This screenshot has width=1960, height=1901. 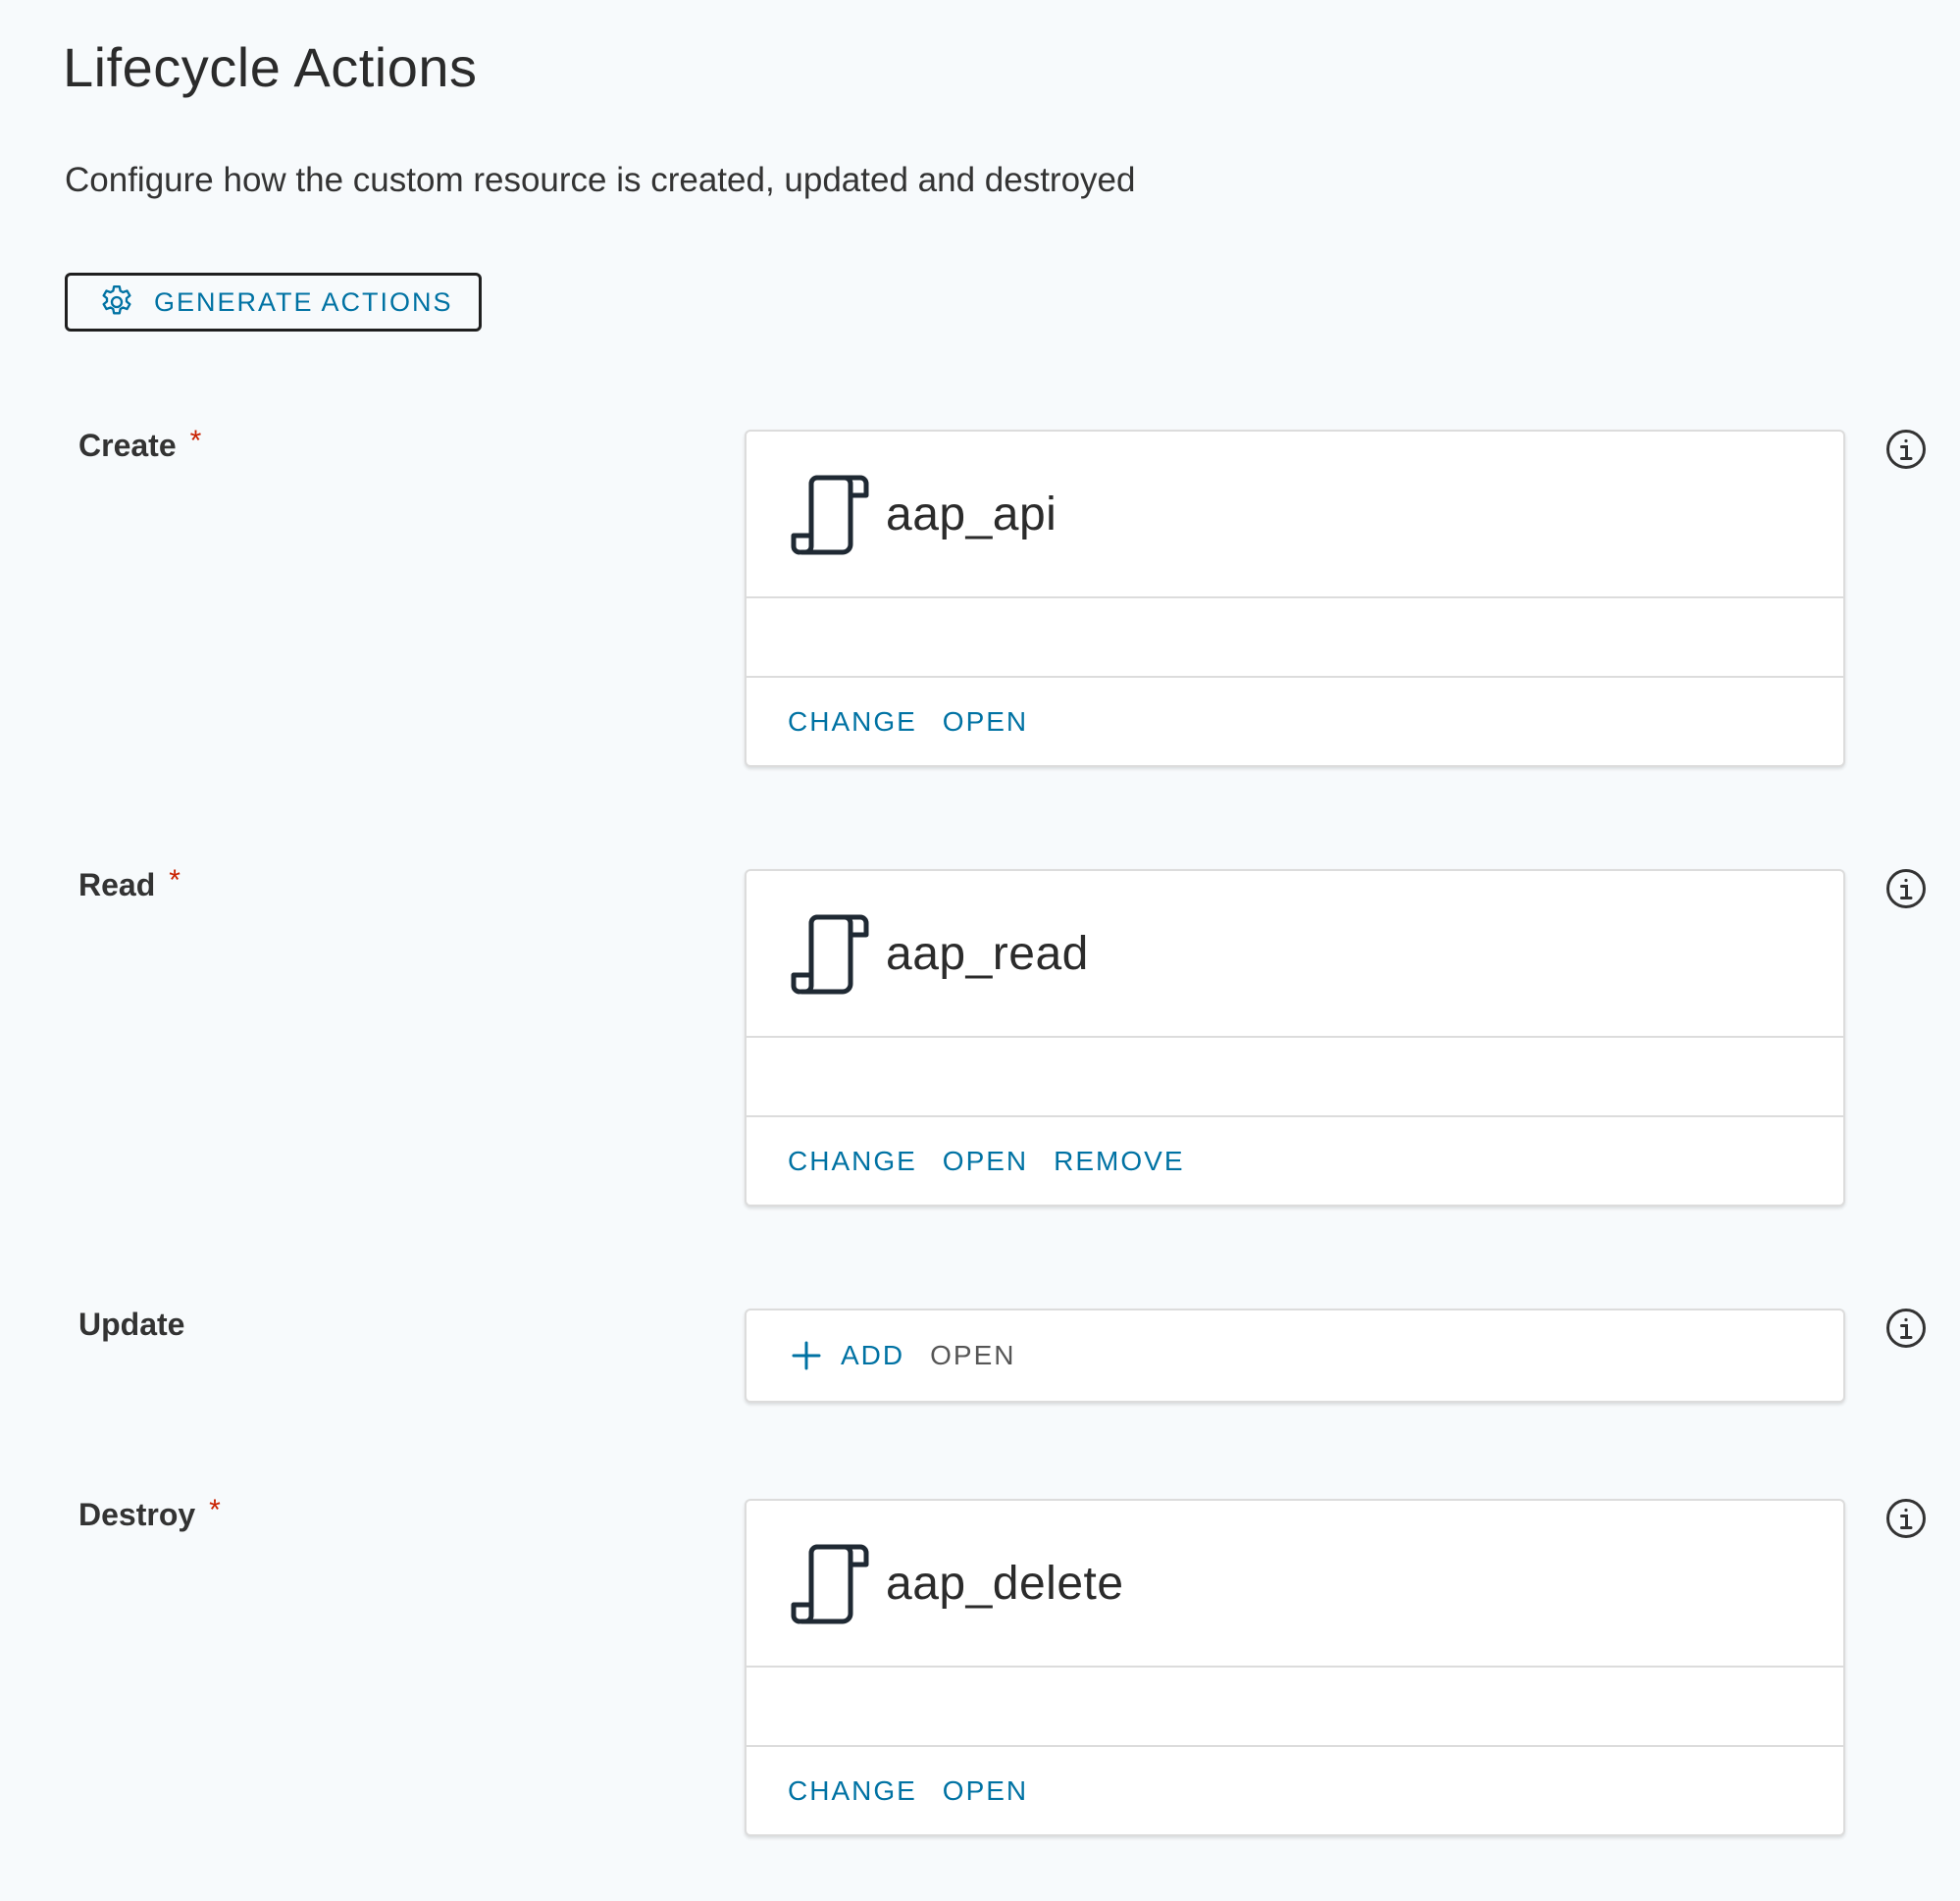 I want to click on read-action-card: aap_read CHANGE OPEN REMOVE, so click(x=1295, y=1038).